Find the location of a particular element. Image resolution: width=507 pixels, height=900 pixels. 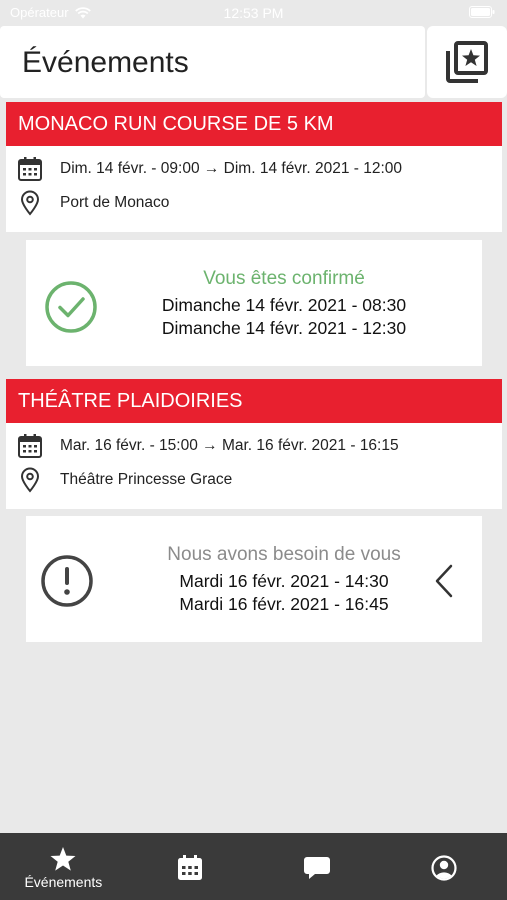

exclamation-circle-icon is located at coordinates (67, 581).